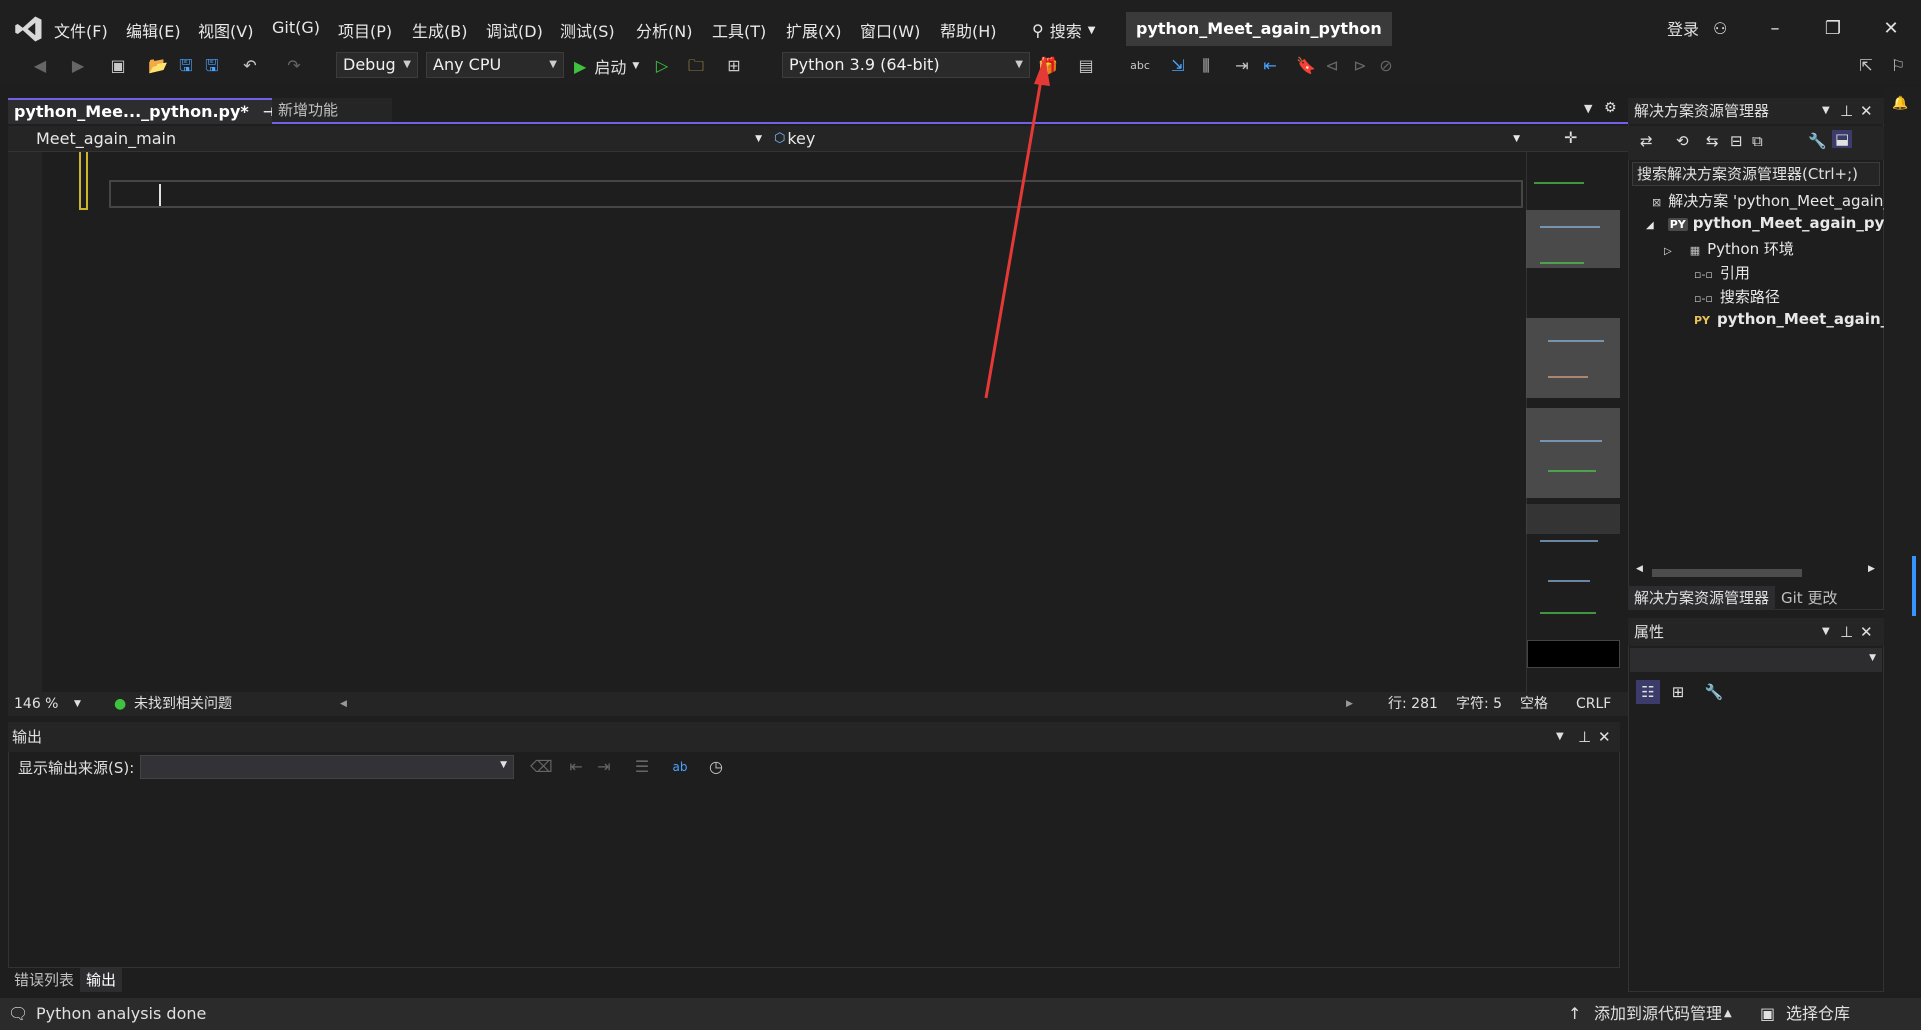 This screenshot has height=1030, width=1921. I want to click on save-all-icon: 🖫, so click(212, 66).